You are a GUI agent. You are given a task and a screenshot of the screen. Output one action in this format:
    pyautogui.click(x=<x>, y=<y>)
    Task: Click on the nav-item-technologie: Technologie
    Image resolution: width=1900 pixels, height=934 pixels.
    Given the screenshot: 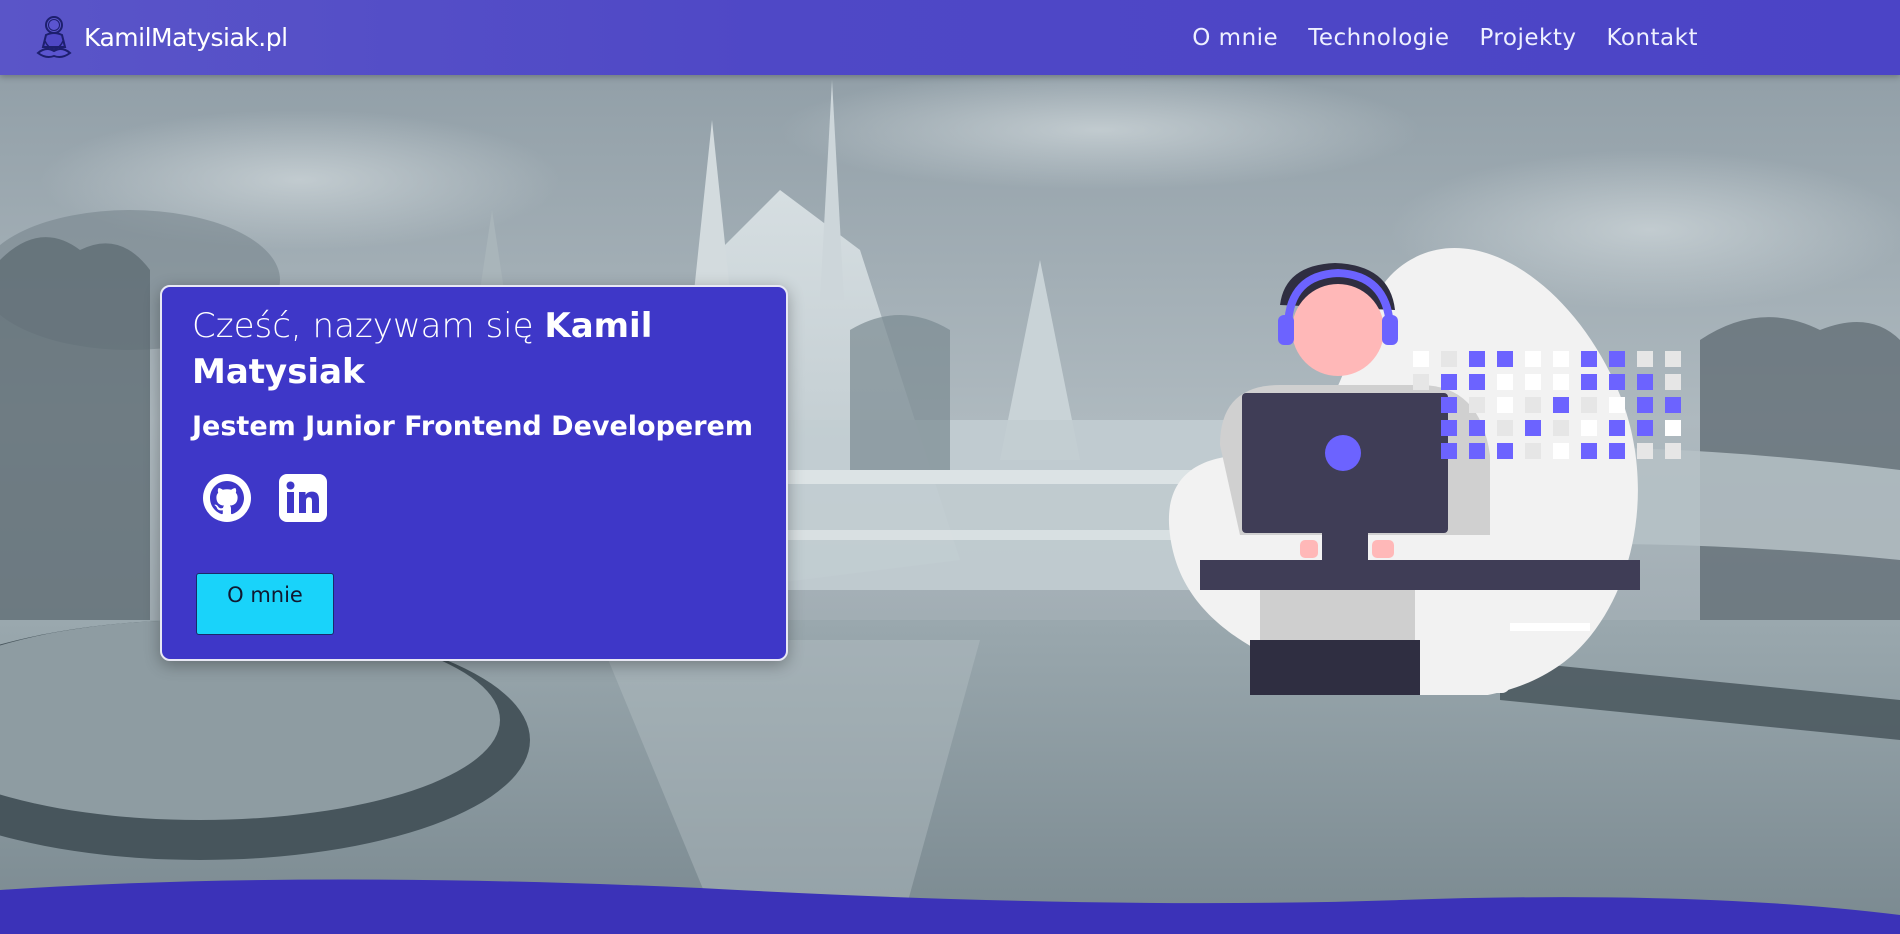 What is the action you would take?
    pyautogui.click(x=1378, y=38)
    